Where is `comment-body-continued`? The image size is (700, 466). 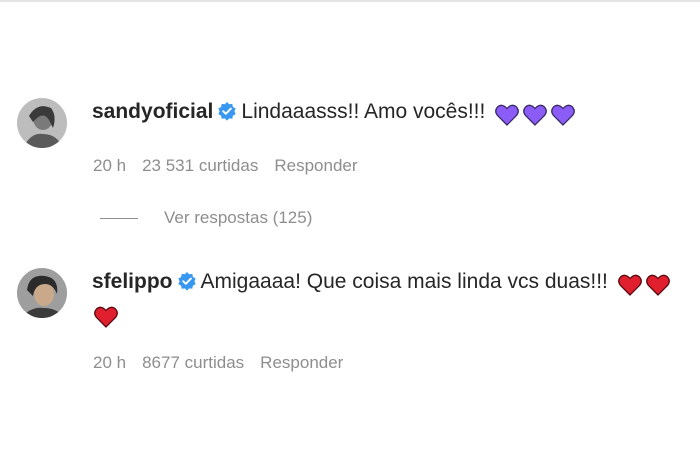 comment-body-continued is located at coordinates (106, 315).